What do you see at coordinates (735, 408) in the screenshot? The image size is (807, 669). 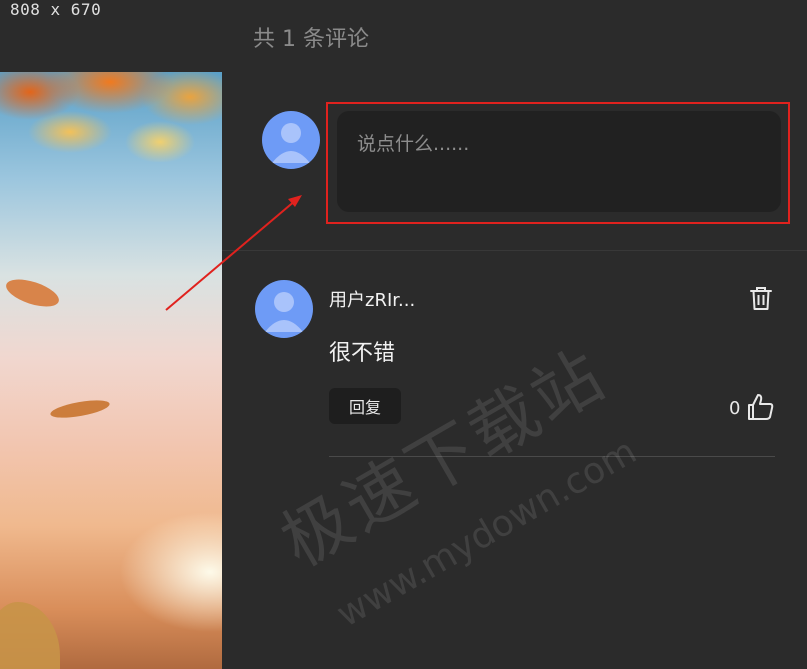 I see `like-count: 0` at bounding box center [735, 408].